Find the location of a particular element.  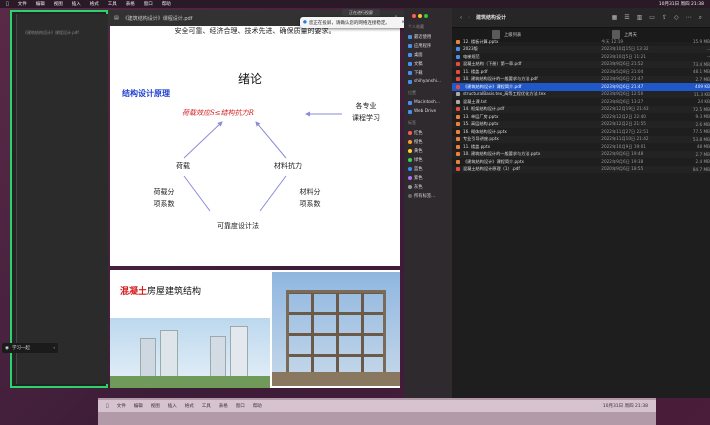

sidebar-item-label: Web Drive is located at coordinates (425, 111).